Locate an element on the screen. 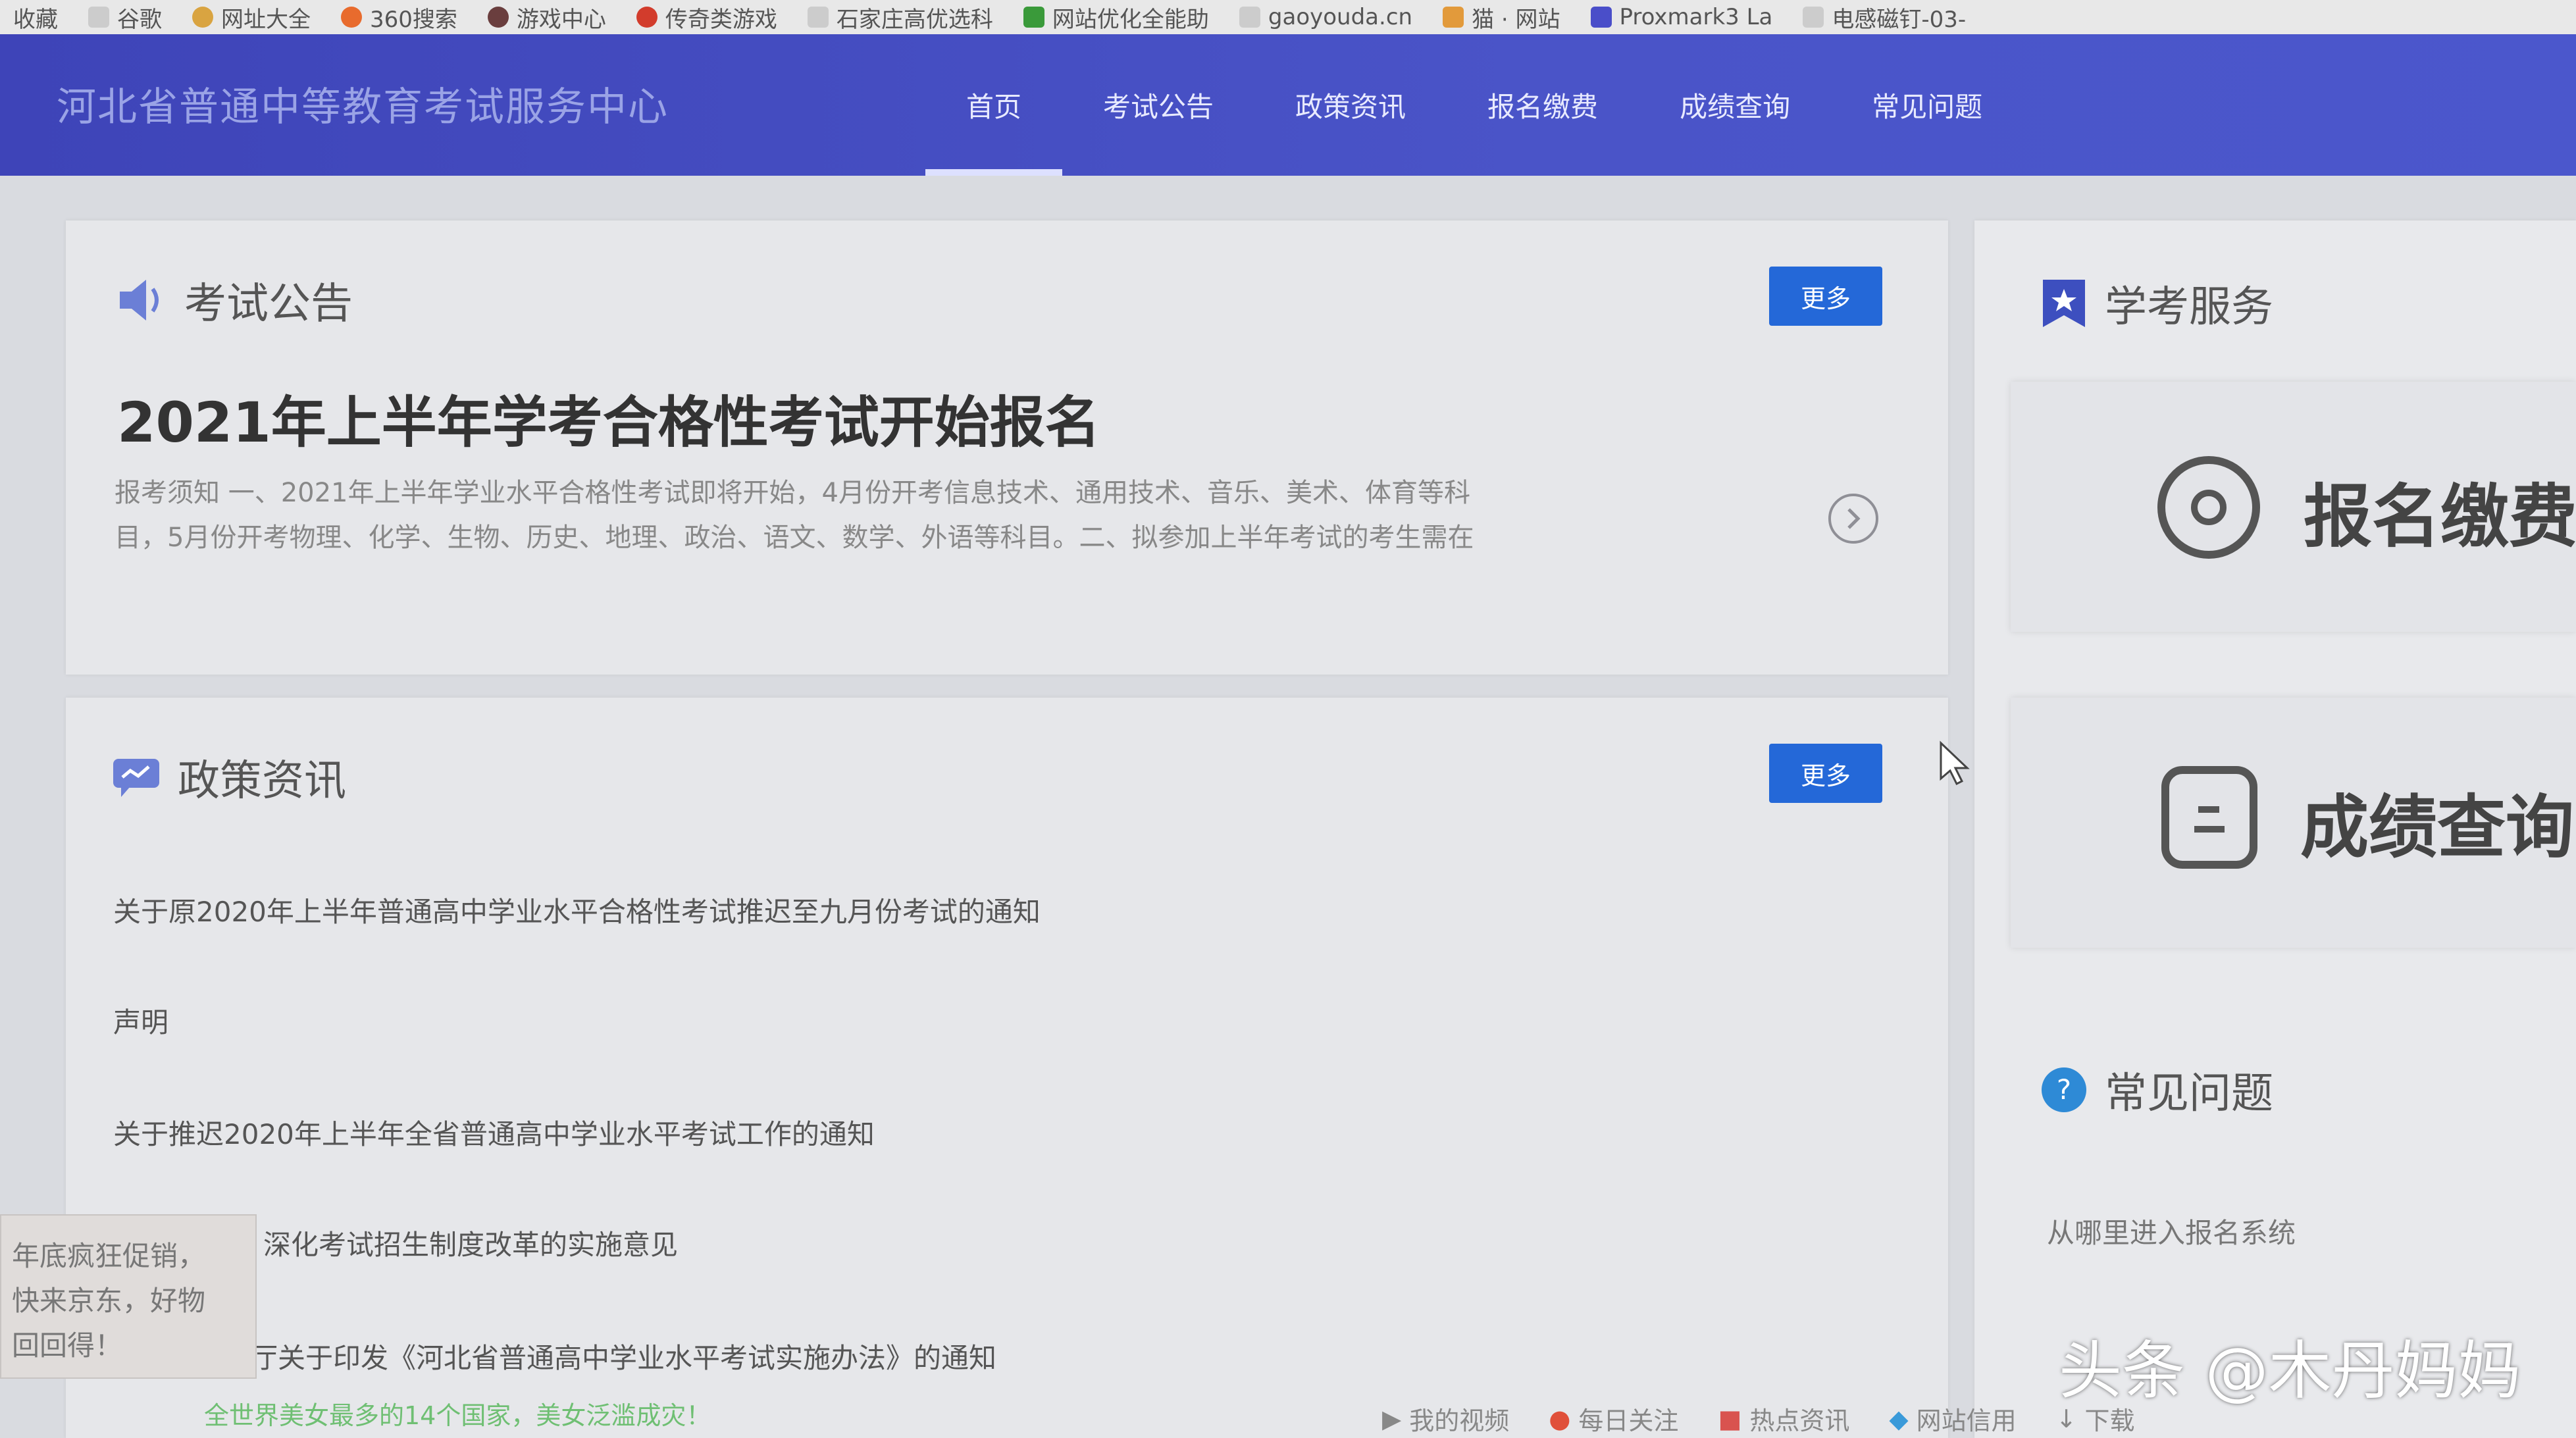  status-label: 热点资讯 is located at coordinates (1799, 1420).